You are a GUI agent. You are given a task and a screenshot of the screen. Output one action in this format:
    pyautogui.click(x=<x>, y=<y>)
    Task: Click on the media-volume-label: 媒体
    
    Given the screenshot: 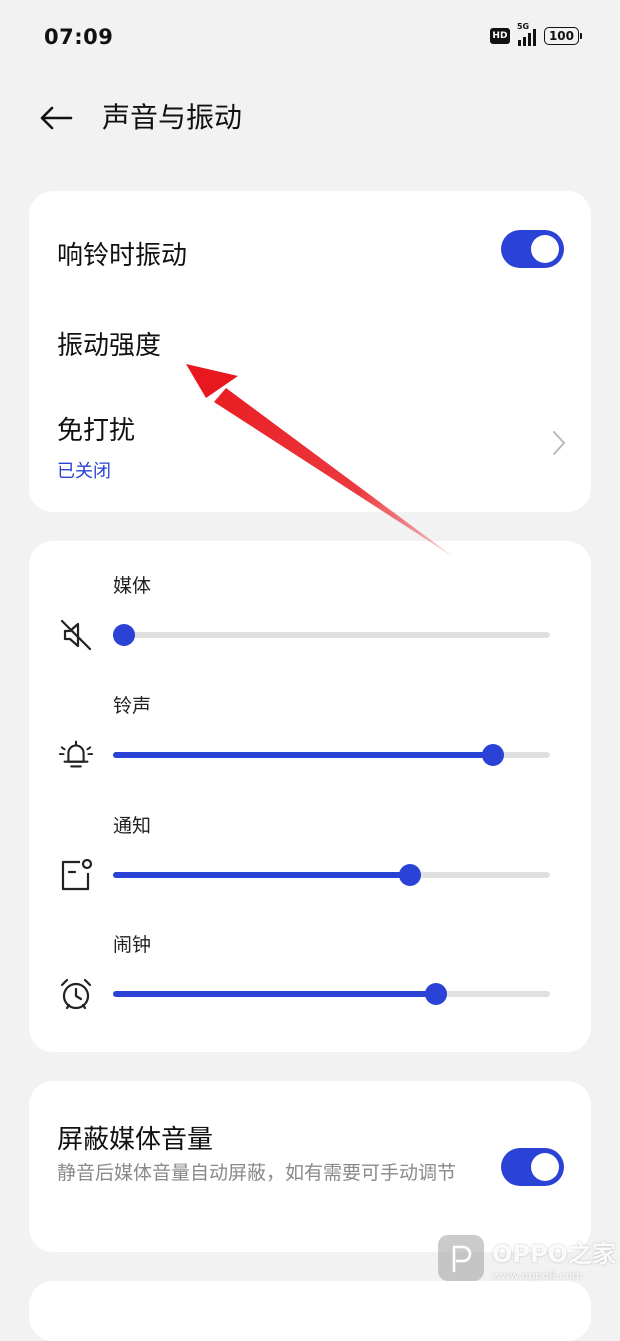 What is the action you would take?
    pyautogui.click(x=132, y=586)
    